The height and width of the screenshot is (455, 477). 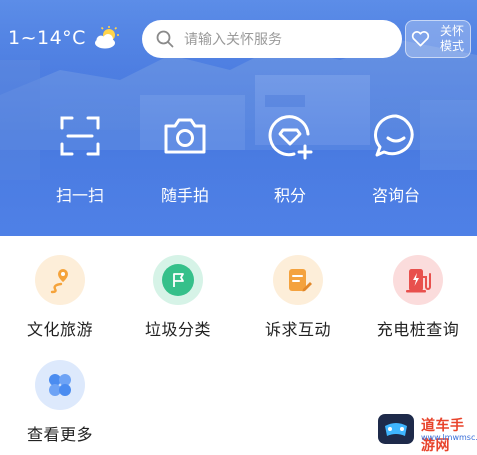 What do you see at coordinates (290, 137) in the screenshot?
I see `points-icon` at bounding box center [290, 137].